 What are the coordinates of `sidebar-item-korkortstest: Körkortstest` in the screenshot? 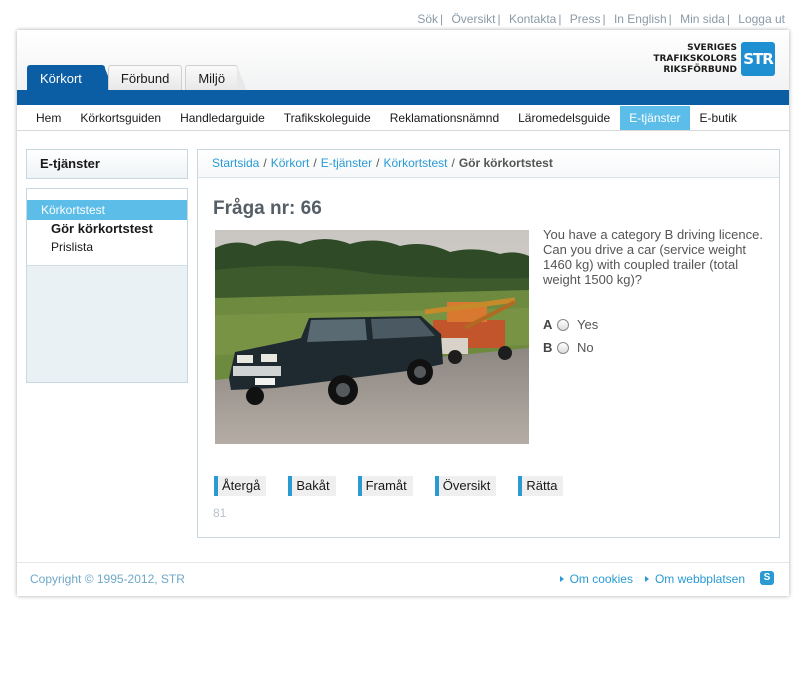 It's located at (107, 210).